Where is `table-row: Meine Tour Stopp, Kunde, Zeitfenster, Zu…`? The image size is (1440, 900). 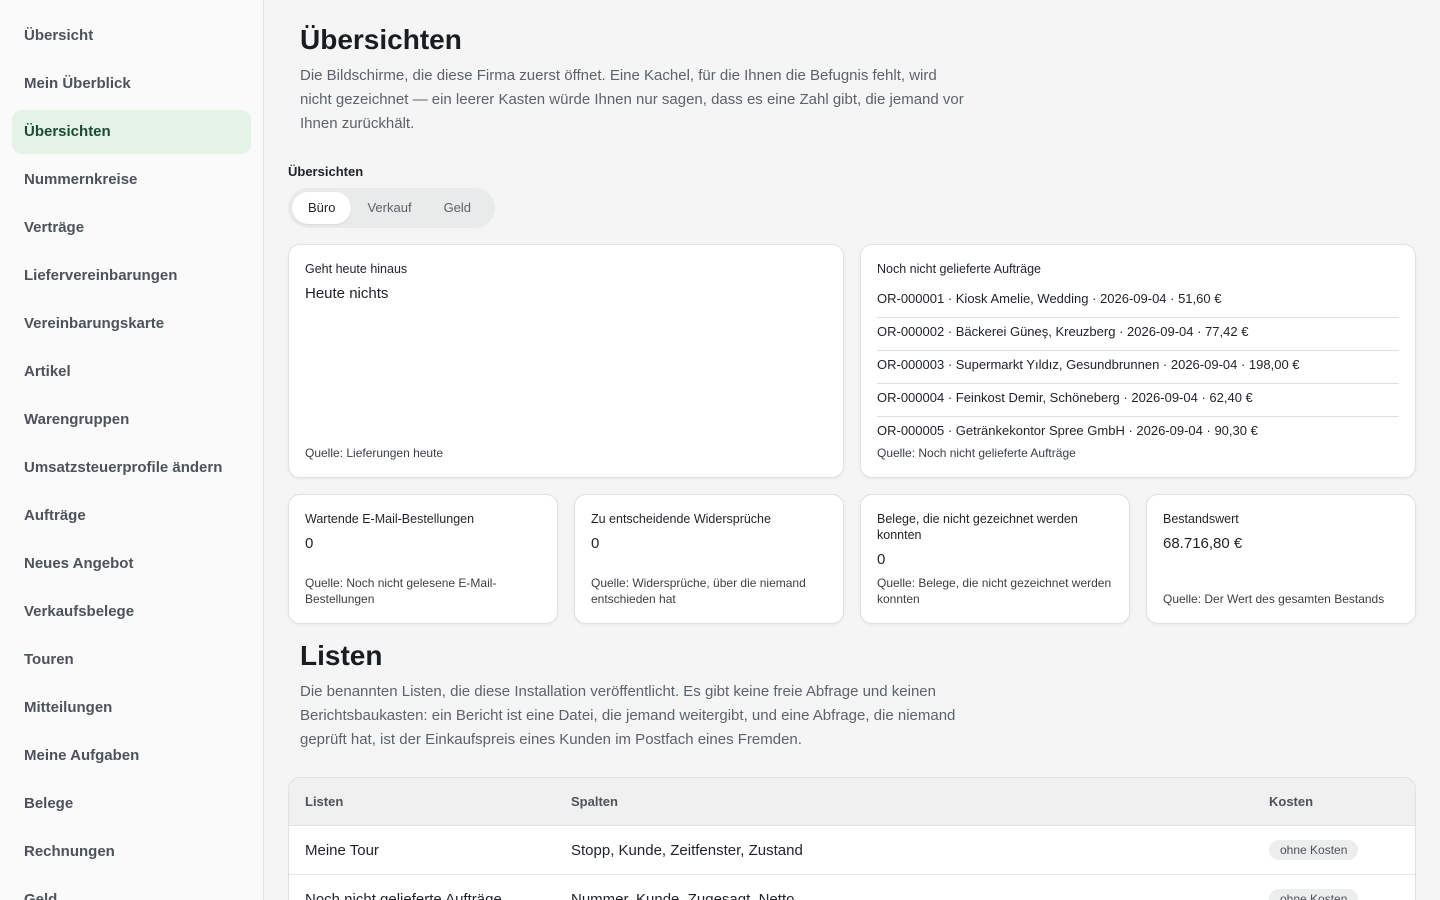
table-row: Meine Tour Stopp, Kunde, Zeitfenster, Zu… is located at coordinates (852, 850).